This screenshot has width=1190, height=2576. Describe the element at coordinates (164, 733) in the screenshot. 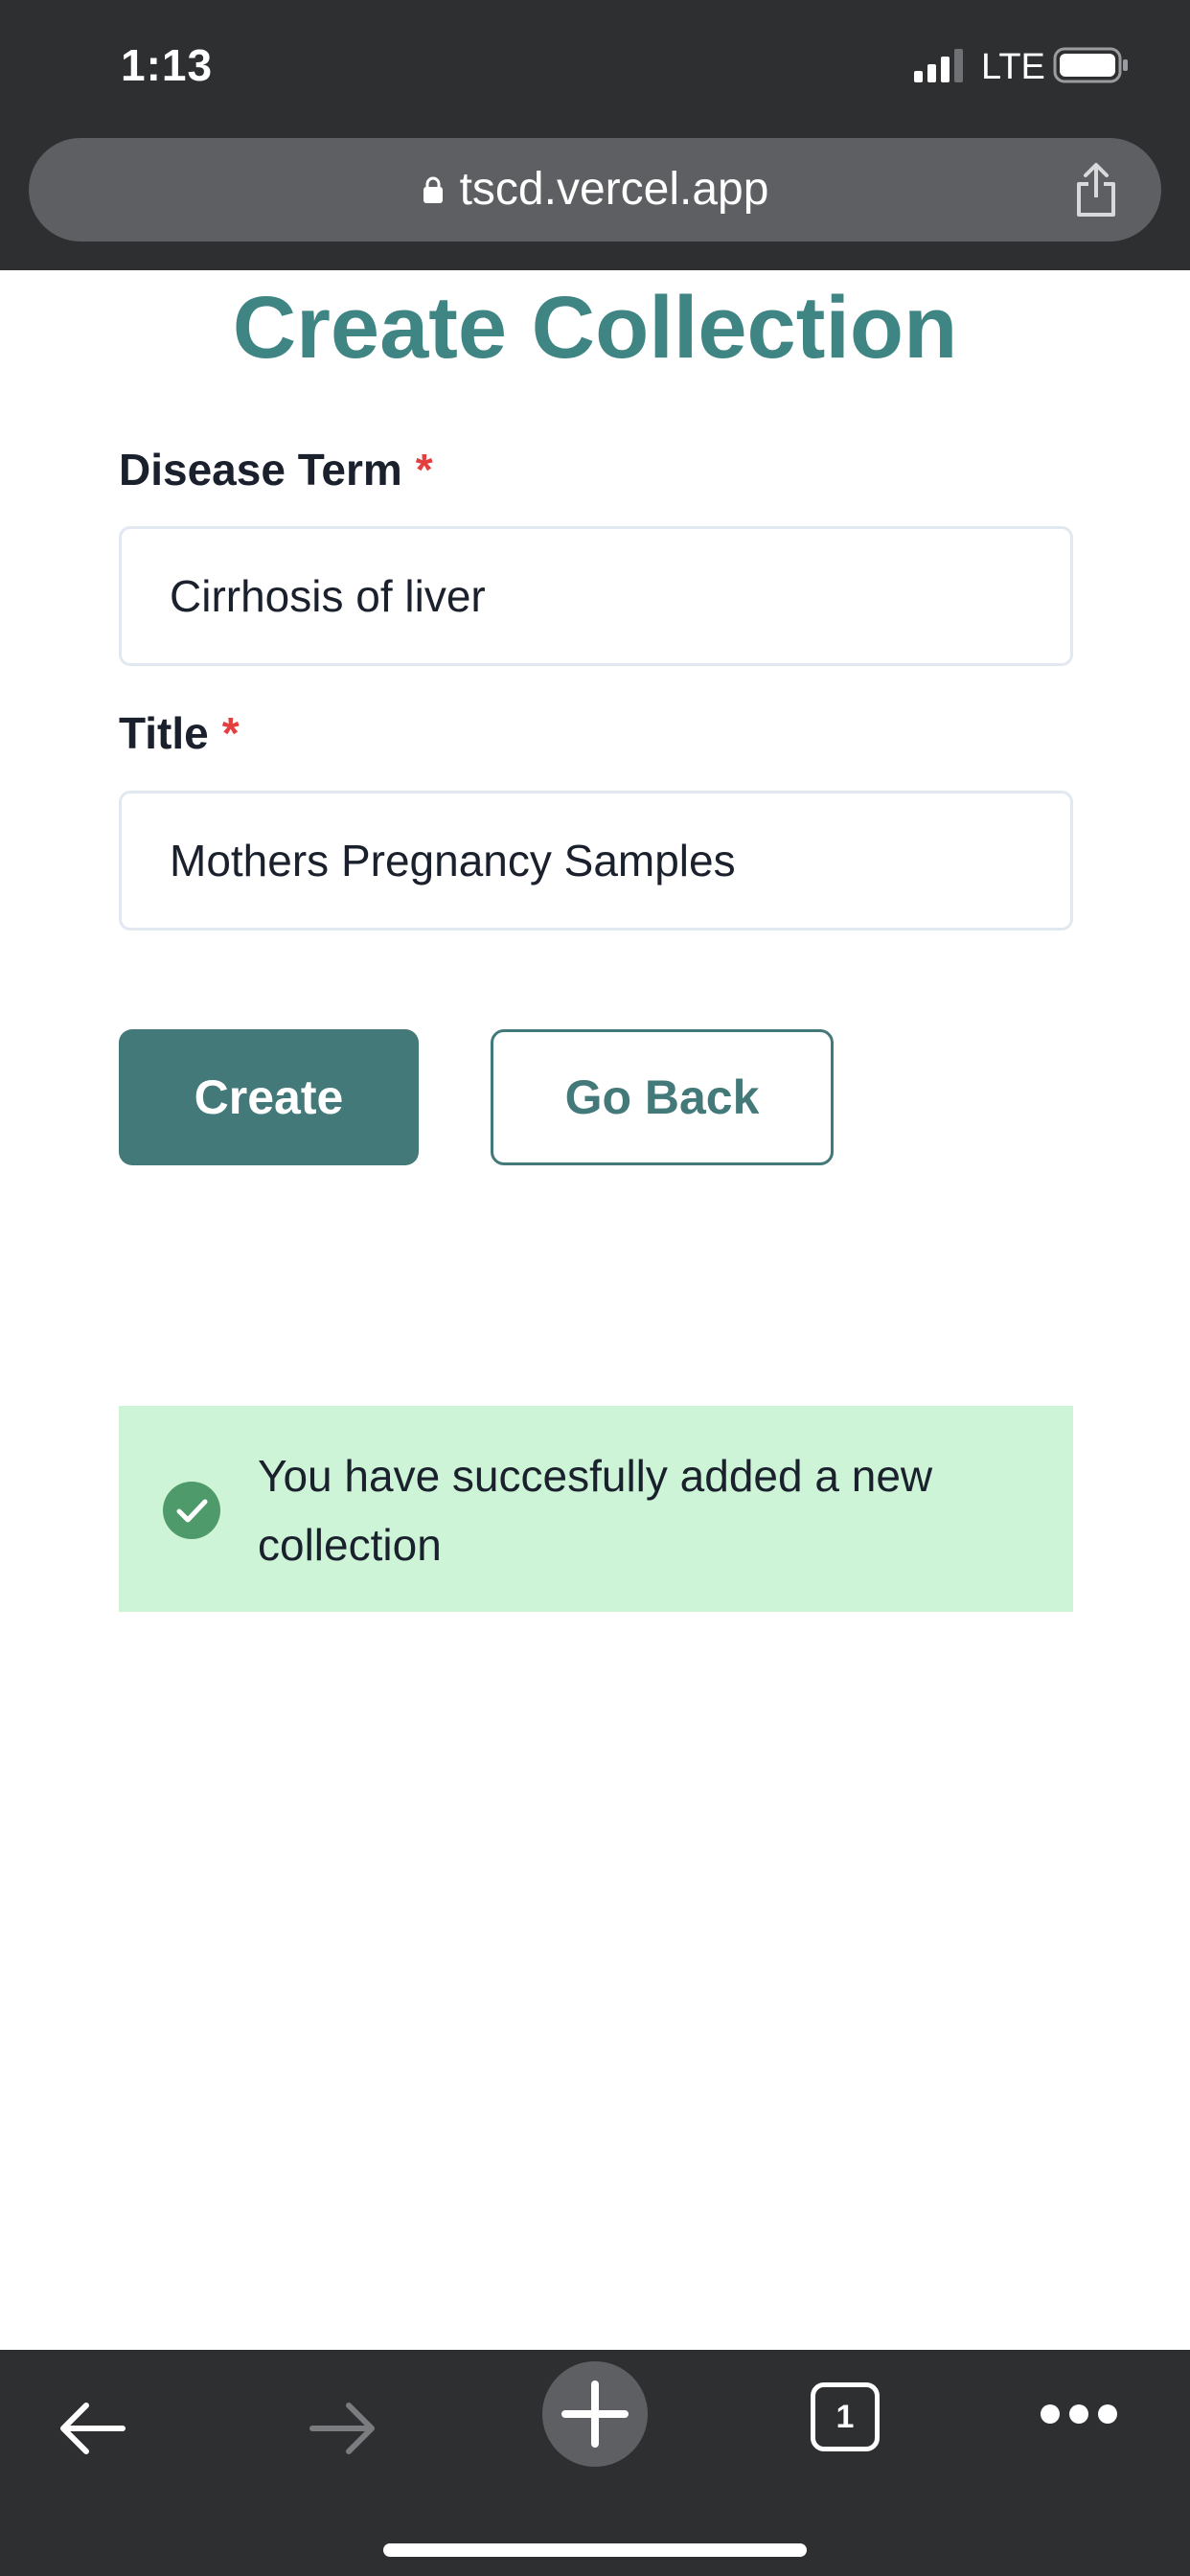

I see `title-label-text: Title` at that location.